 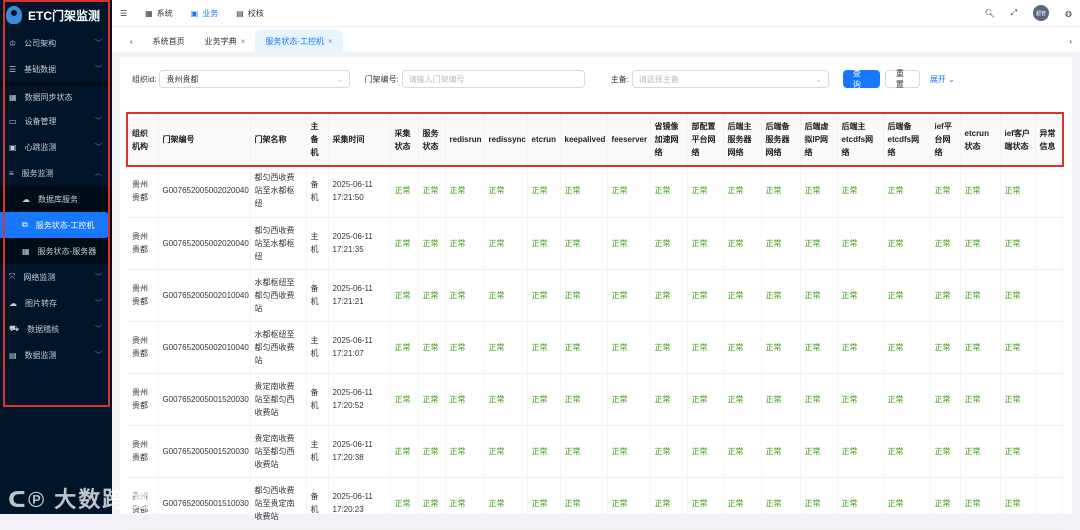 I want to click on cell-error-info, so click(x=1049, y=347).